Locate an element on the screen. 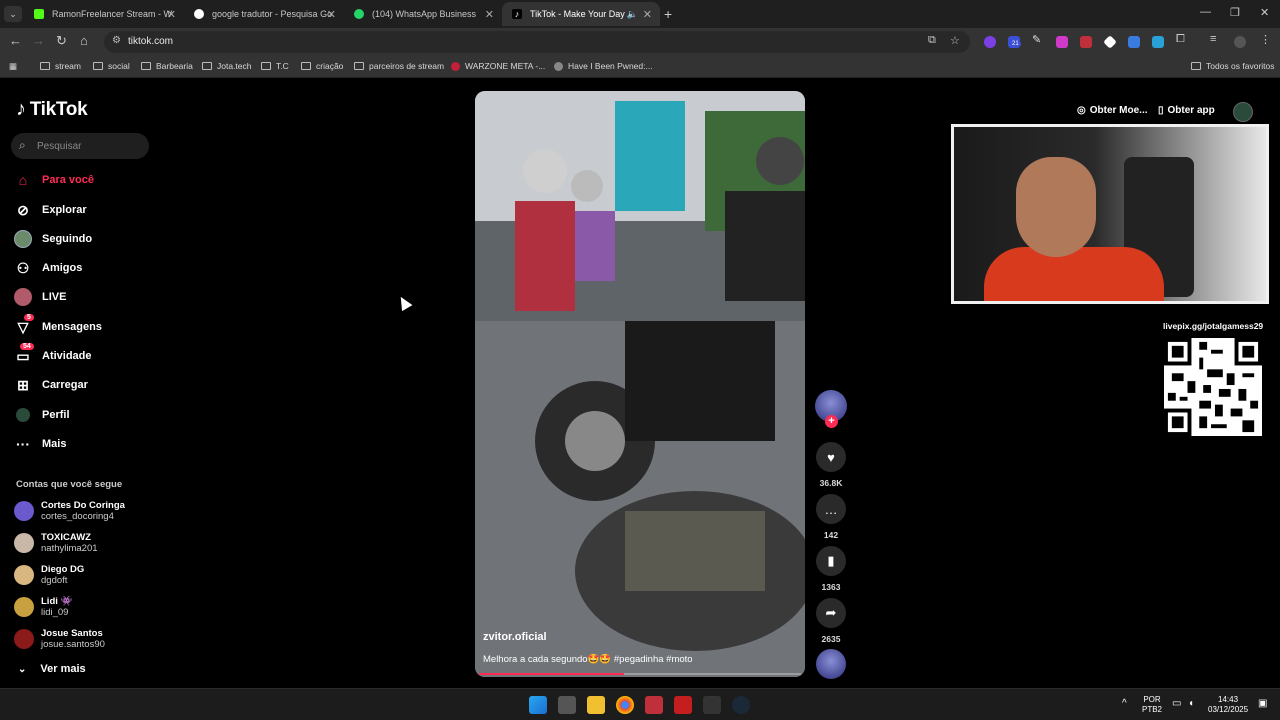  clock: 14:43 03/12/2025 is located at coordinates (1228, 705).